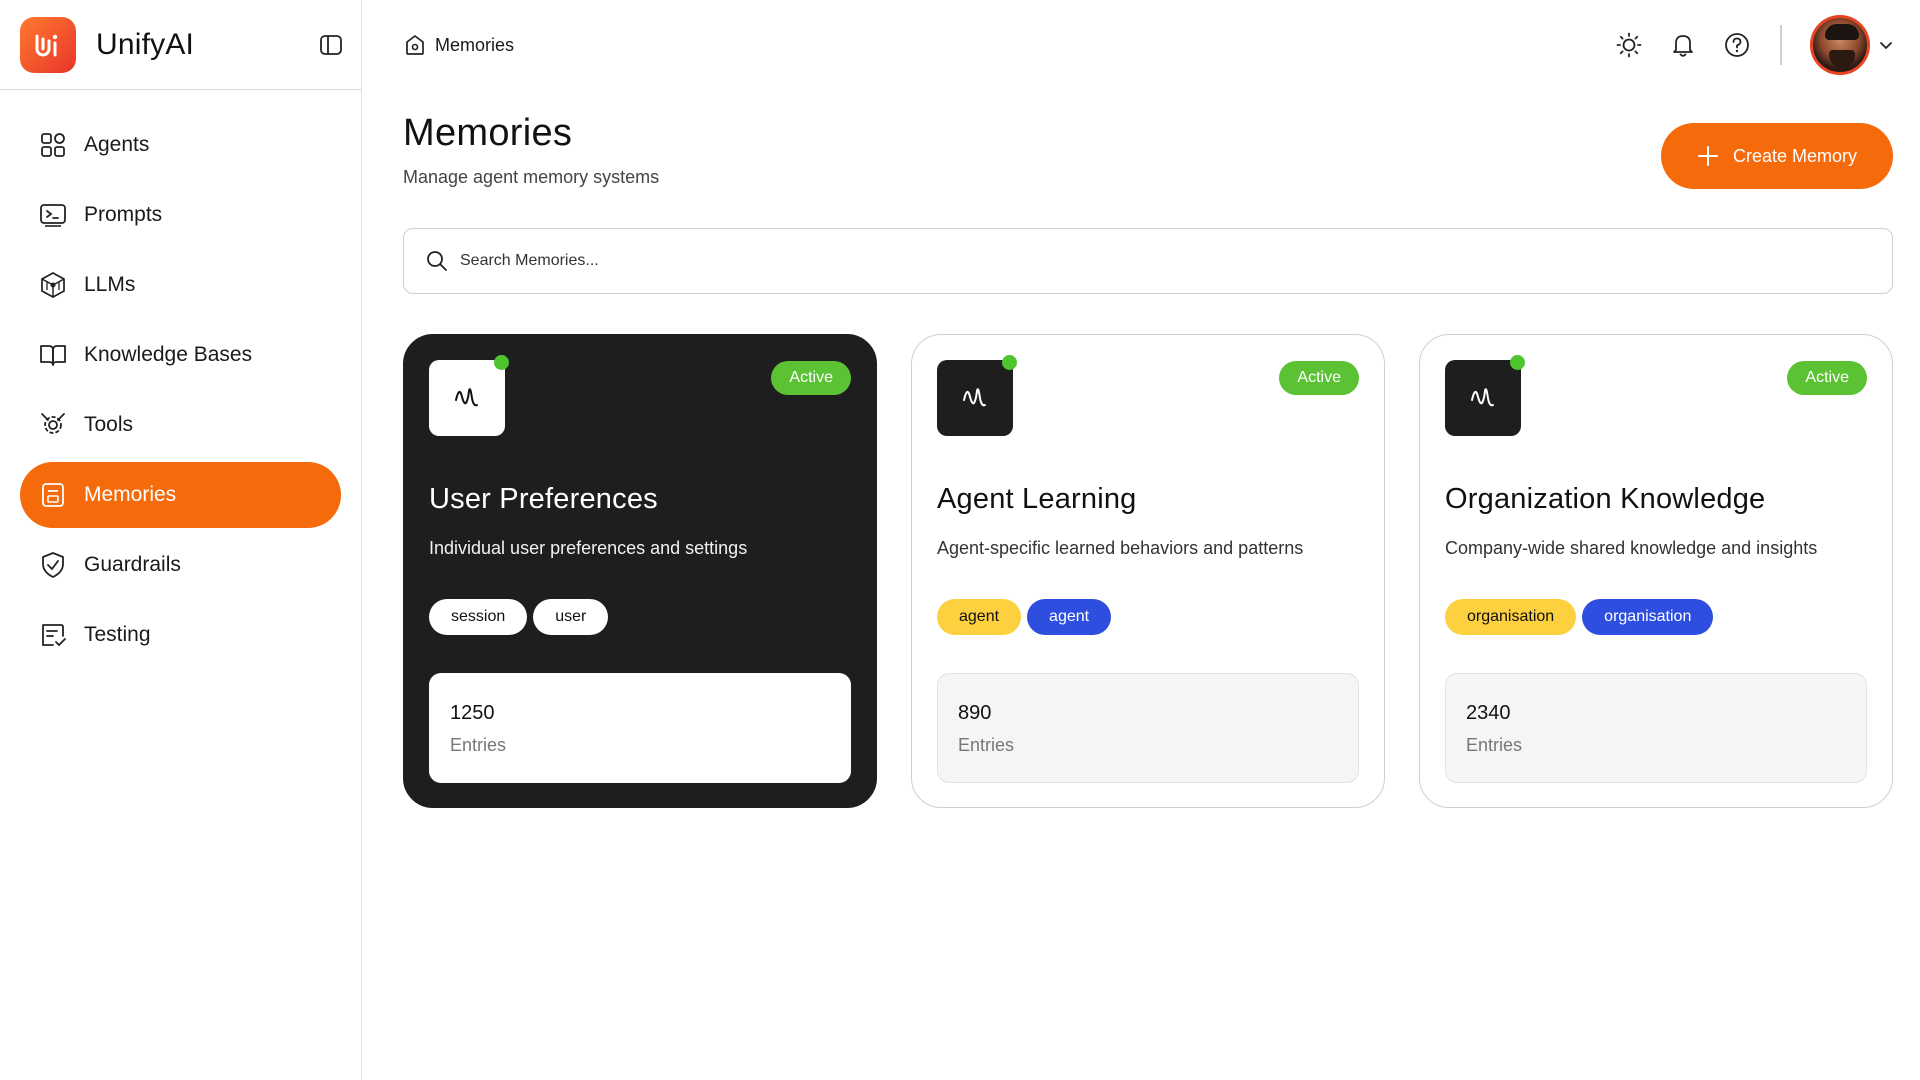  What do you see at coordinates (478, 617) in the screenshot?
I see `tag-chip: session` at bounding box center [478, 617].